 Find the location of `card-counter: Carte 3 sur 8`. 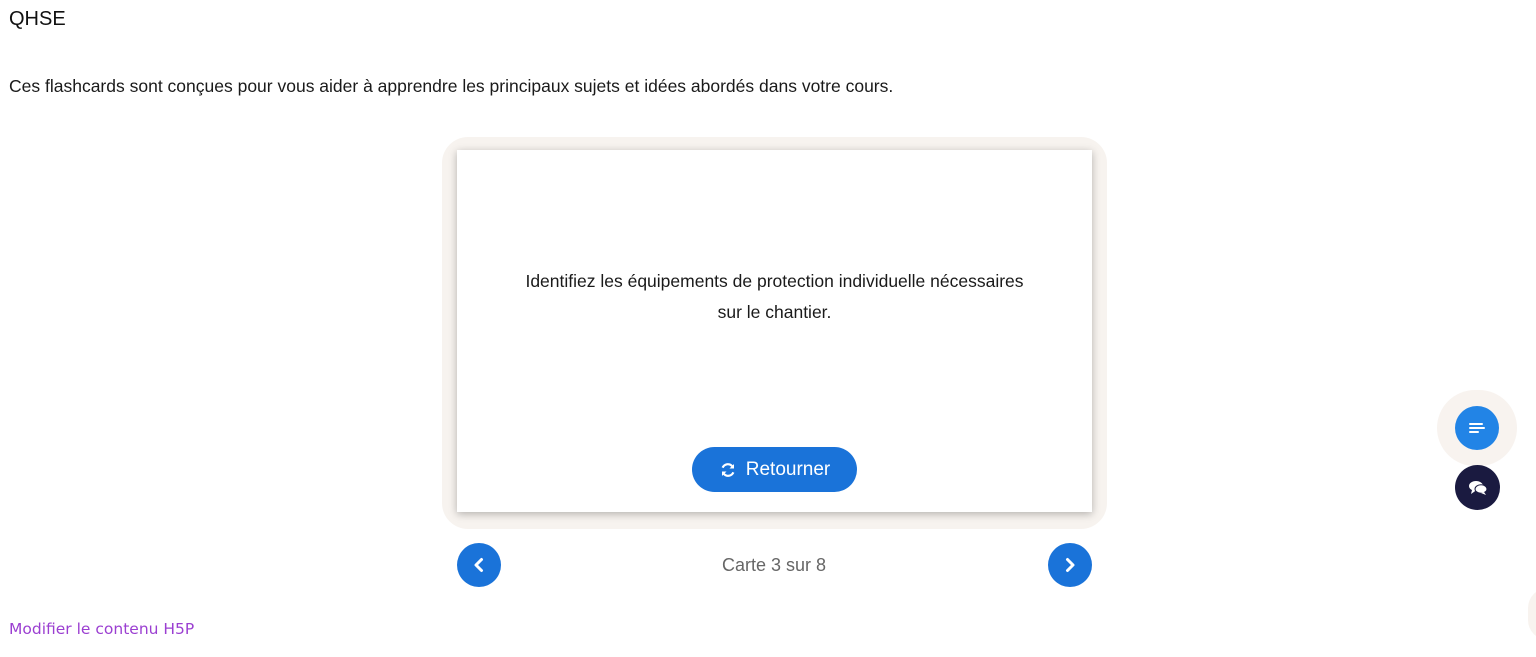

card-counter: Carte 3 sur 8 is located at coordinates (774, 565).